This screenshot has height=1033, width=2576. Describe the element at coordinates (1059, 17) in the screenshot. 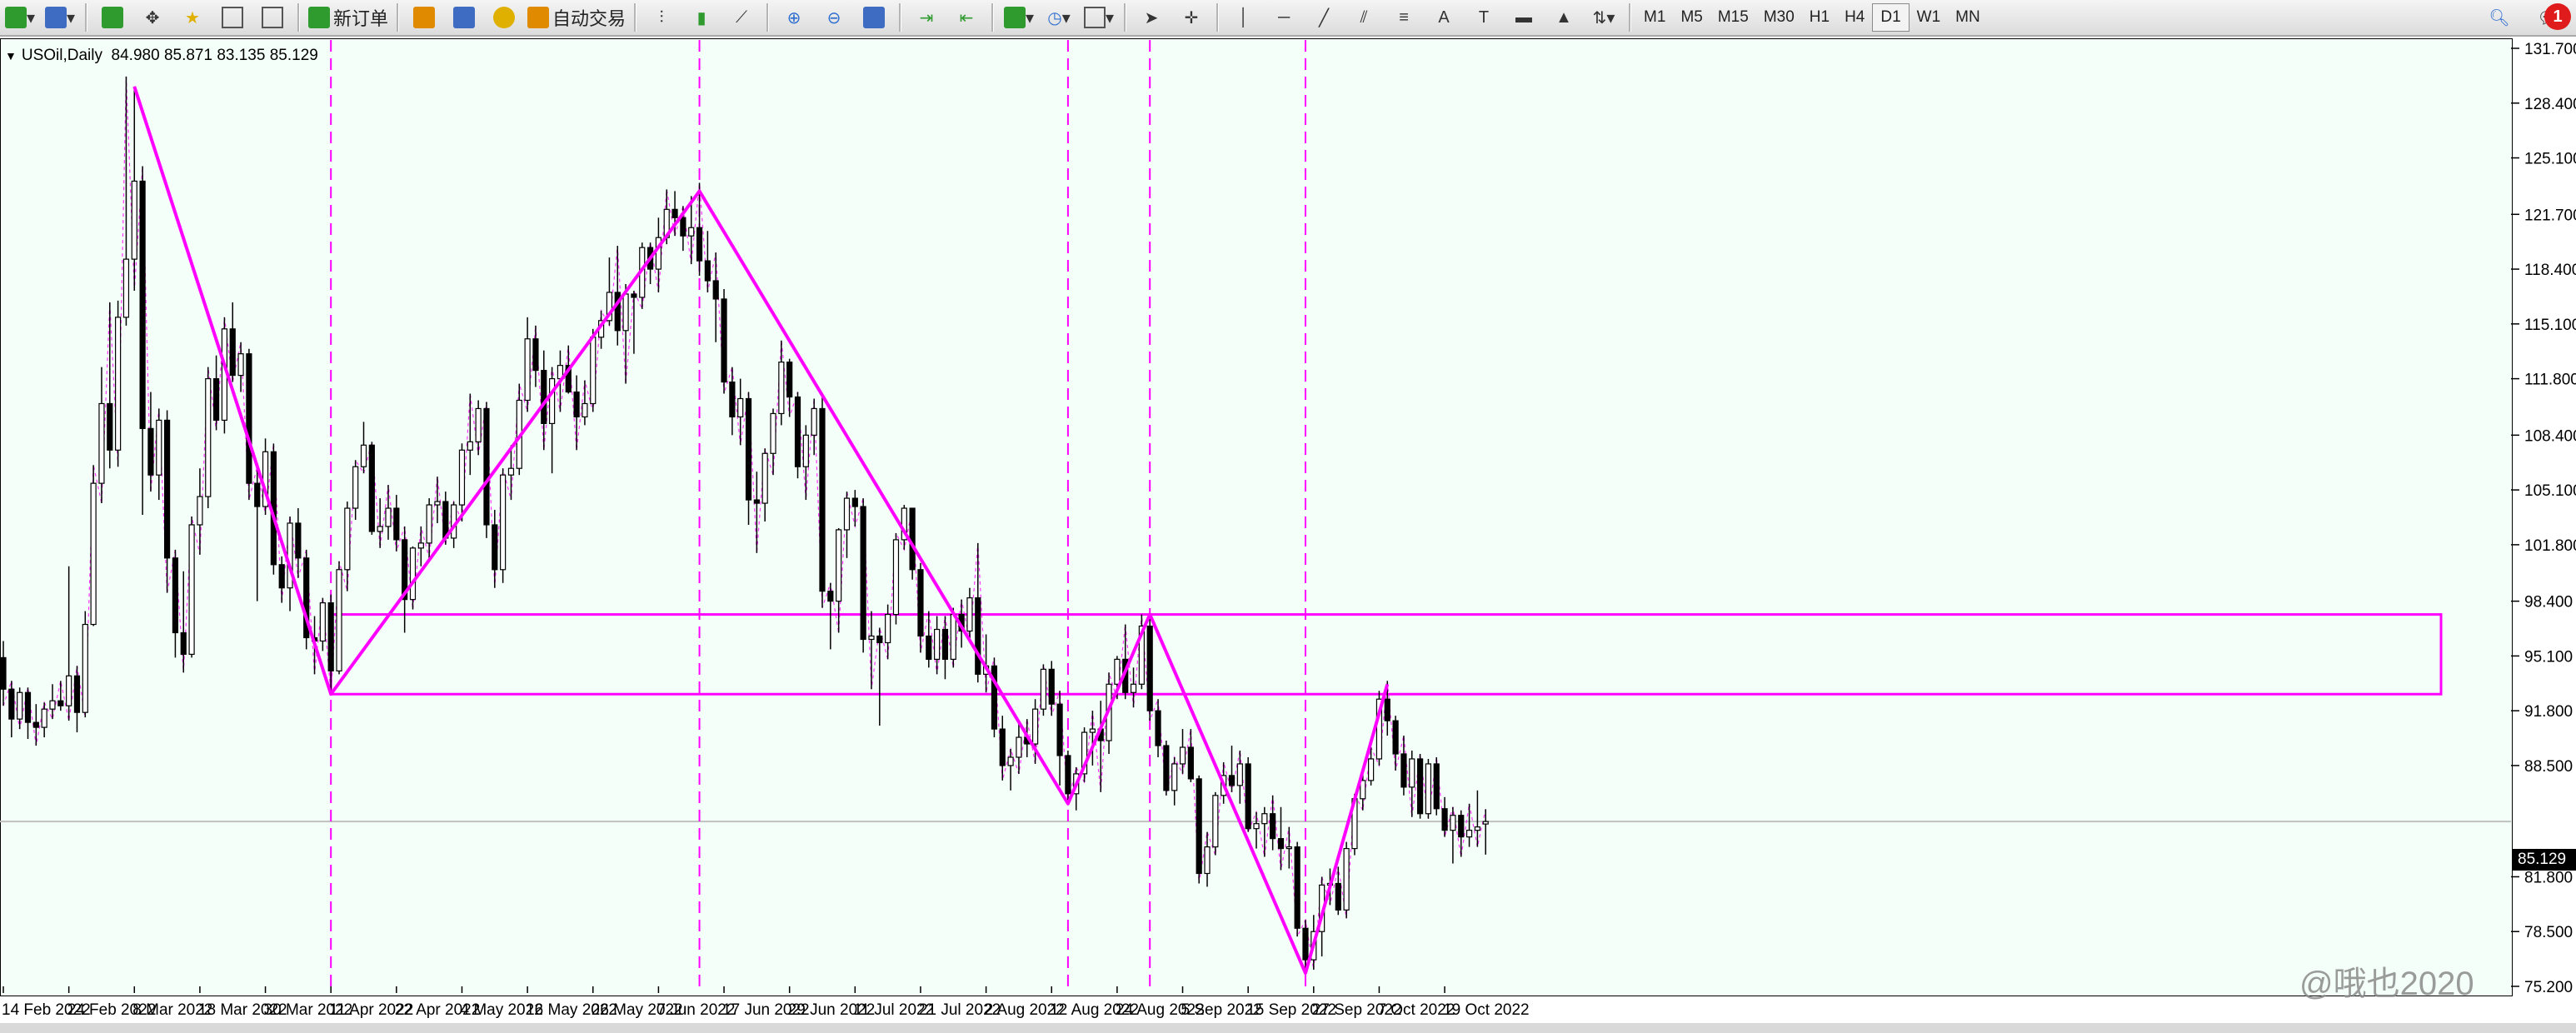

I see `periods-button: ◷ ▾` at that location.